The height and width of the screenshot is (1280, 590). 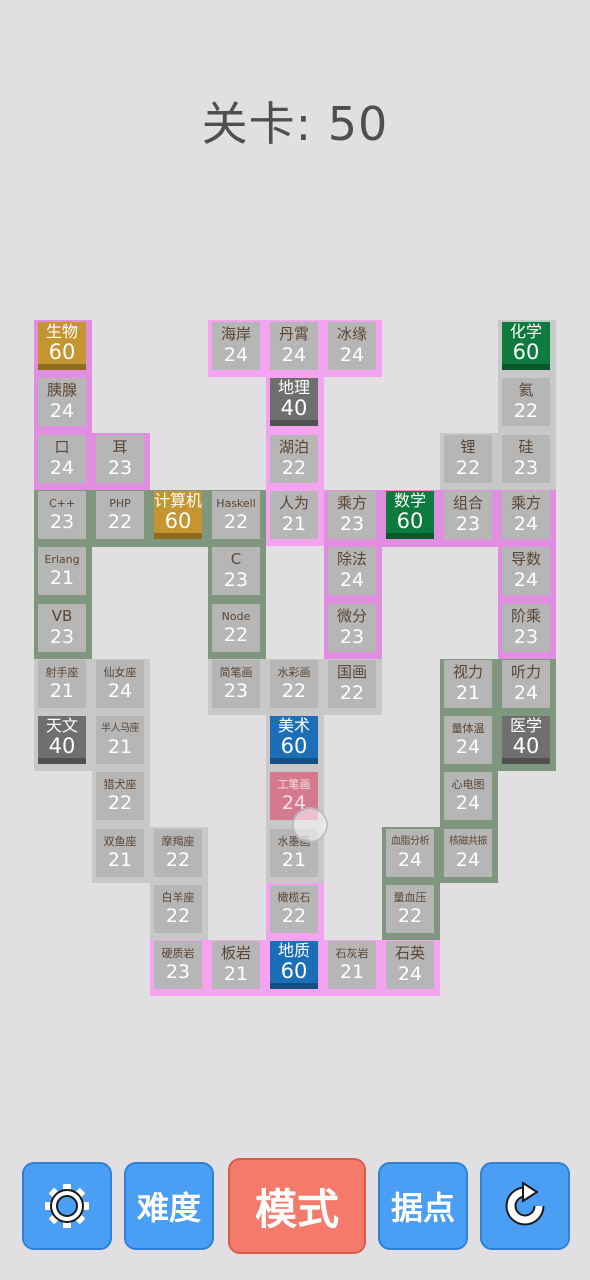 I want to click on word-tile: 猎犬座 22, so click(x=120, y=796).